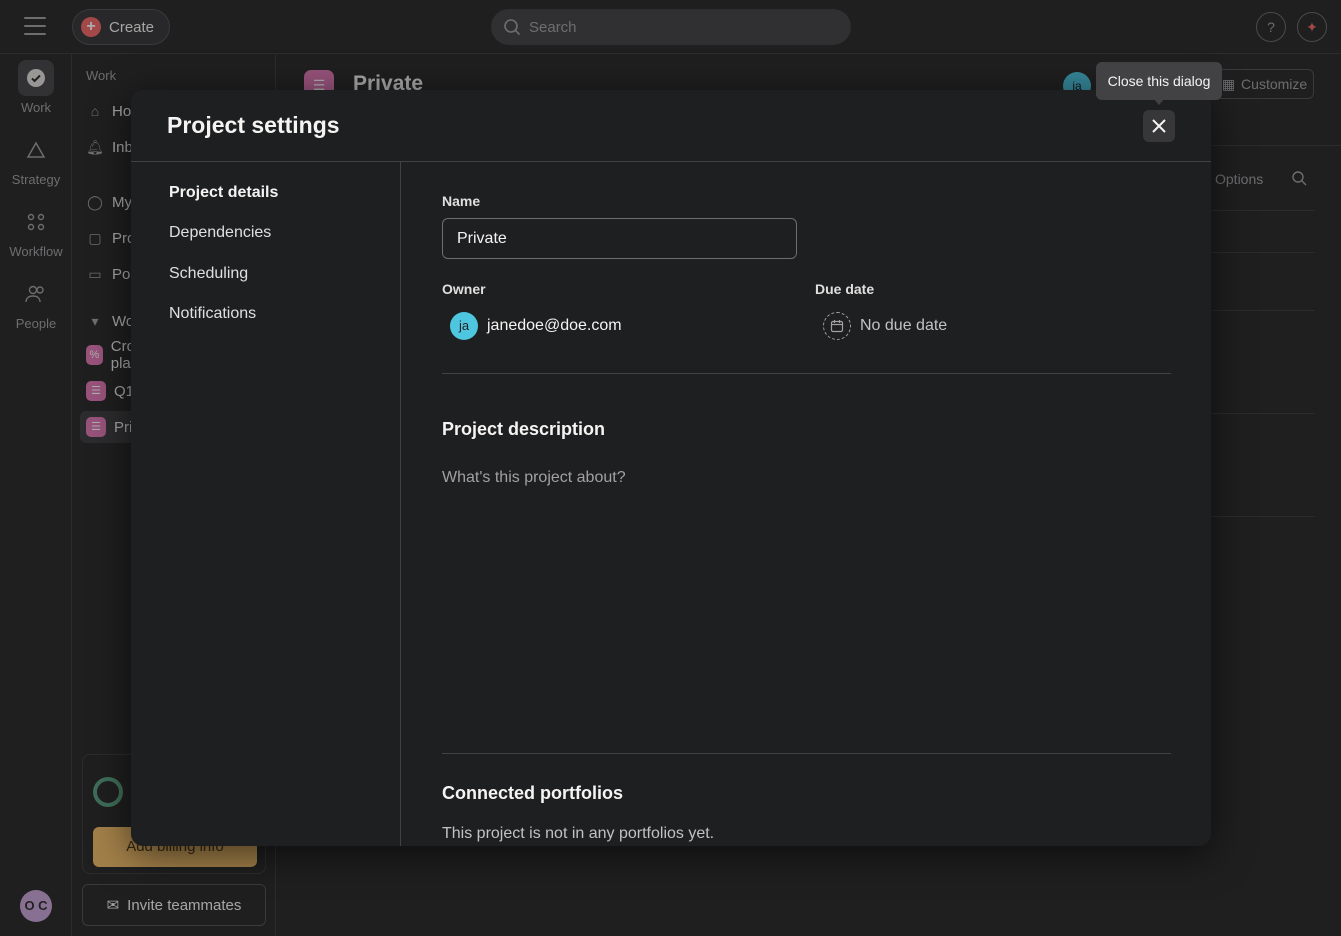  What do you see at coordinates (212, 314) in the screenshot?
I see `nav-notifications: Notifications` at bounding box center [212, 314].